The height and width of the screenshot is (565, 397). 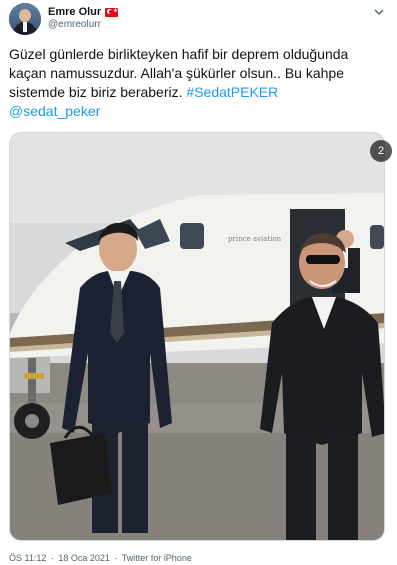 What do you see at coordinates (255, 239) in the screenshot?
I see `jet-lettering: prince aviation` at bounding box center [255, 239].